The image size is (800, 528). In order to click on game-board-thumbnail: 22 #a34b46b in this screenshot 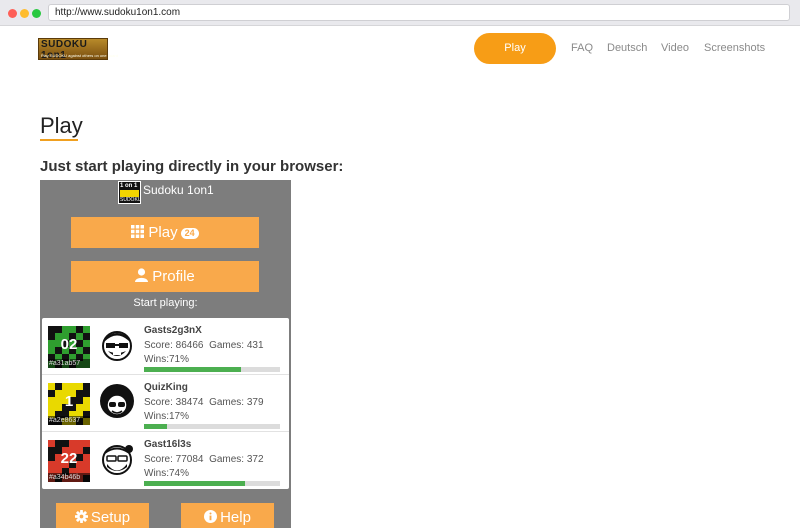, I will do `click(69, 461)`.